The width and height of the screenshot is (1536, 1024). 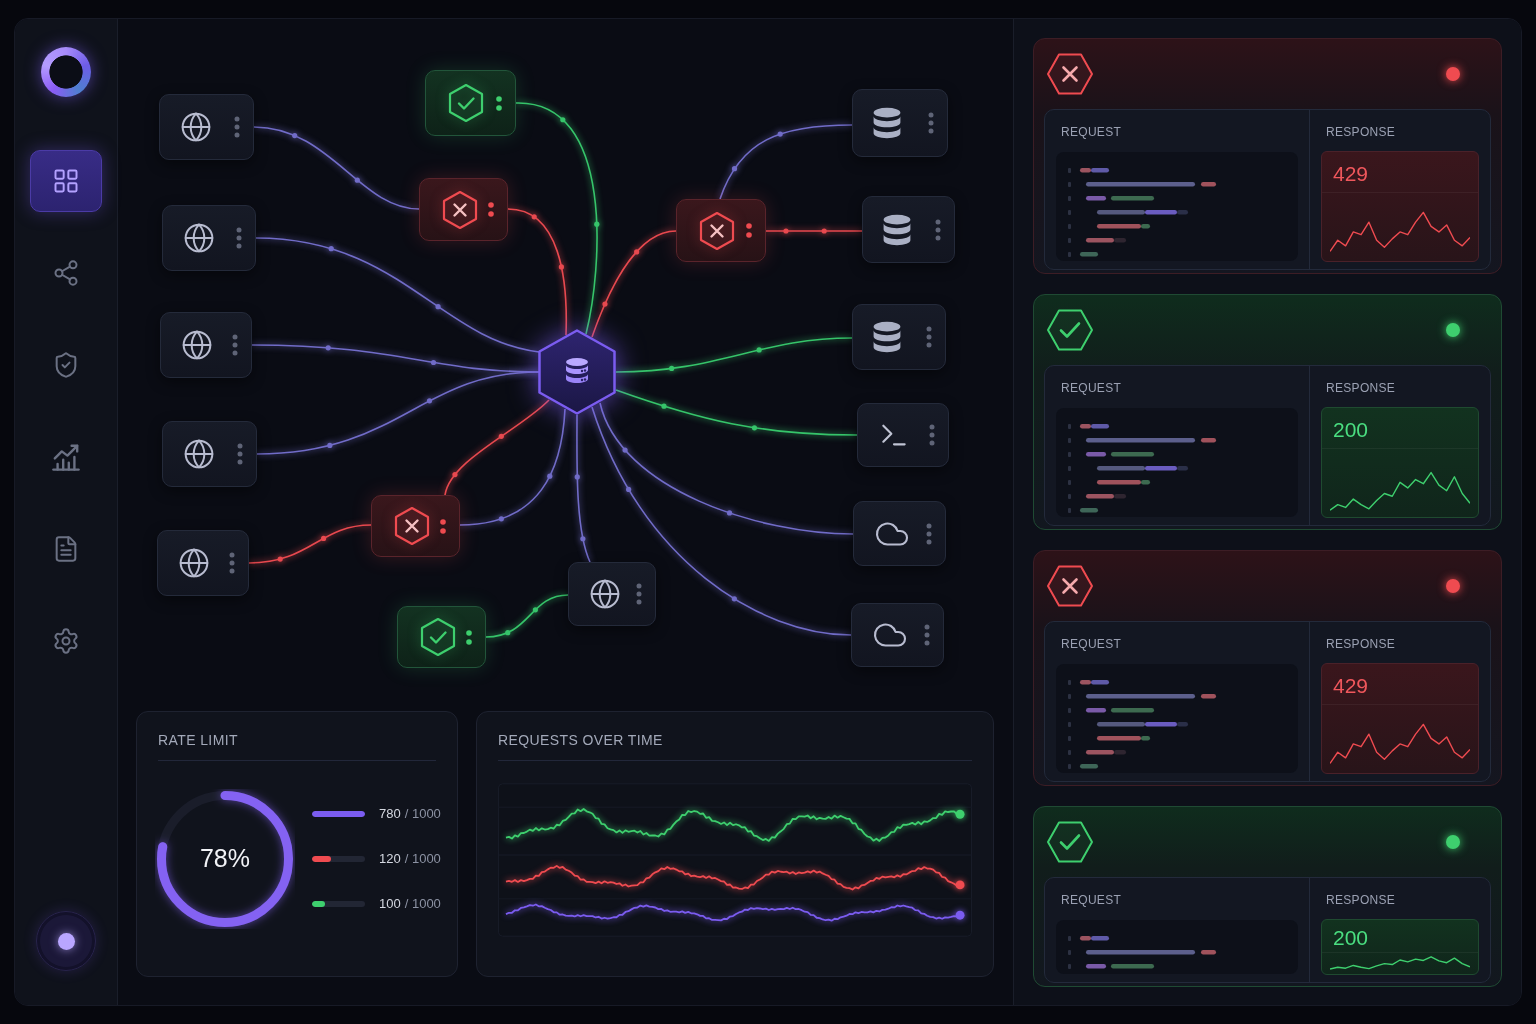 I want to click on grid-icon, so click(x=66, y=181).